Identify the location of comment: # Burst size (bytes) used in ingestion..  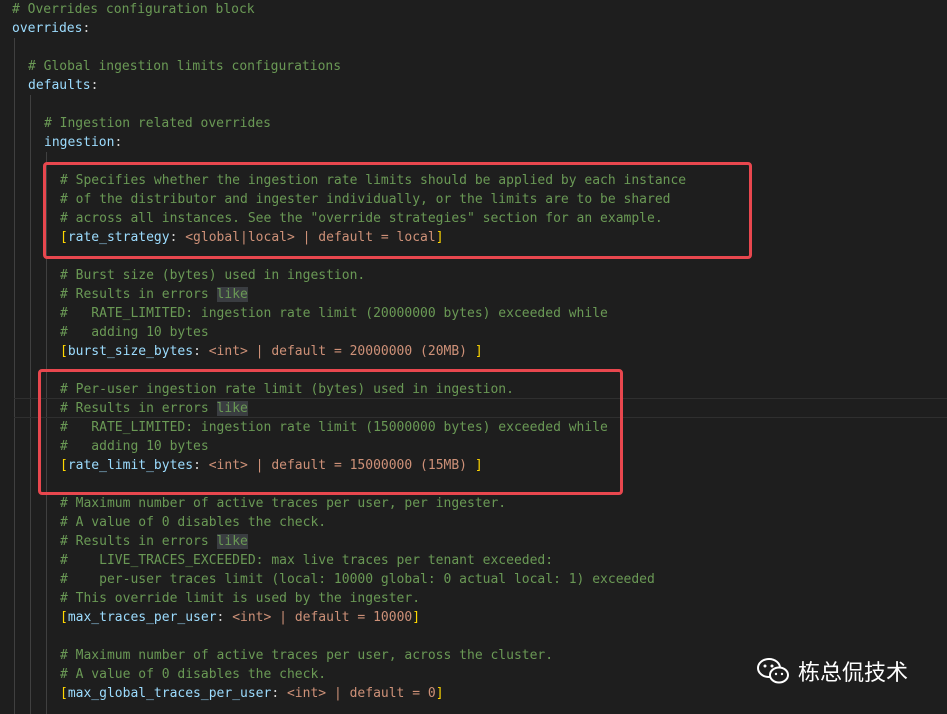
(213, 275).